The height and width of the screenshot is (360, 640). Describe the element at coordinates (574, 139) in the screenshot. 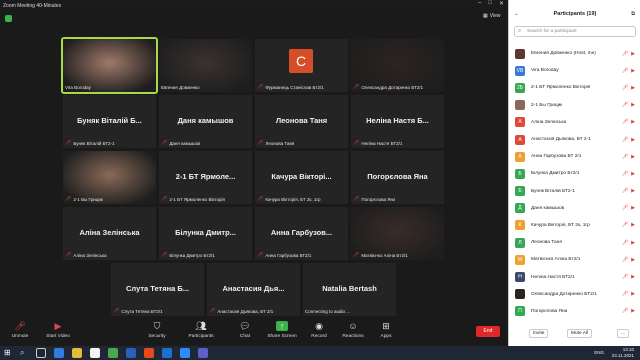

I see `participant-row: А Анастасия Дьякова, БТ 2-1 🎤︎ ▶︎` at that location.